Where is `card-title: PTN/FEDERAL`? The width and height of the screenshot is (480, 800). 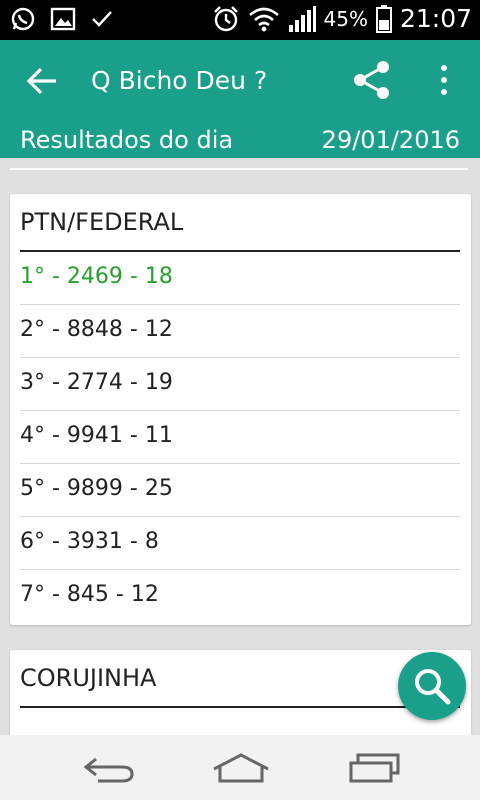
card-title: PTN/FEDERAL is located at coordinates (102, 222).